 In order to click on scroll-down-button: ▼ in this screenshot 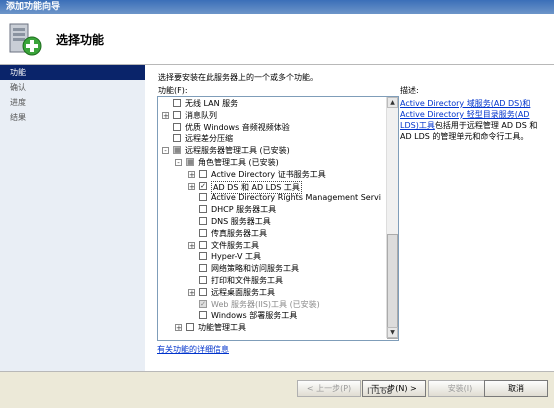, I will do `click(392, 332)`.